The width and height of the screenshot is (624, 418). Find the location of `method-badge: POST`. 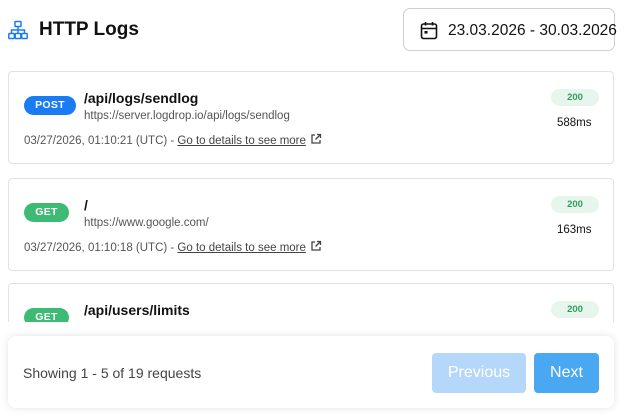

method-badge: POST is located at coordinates (50, 105).